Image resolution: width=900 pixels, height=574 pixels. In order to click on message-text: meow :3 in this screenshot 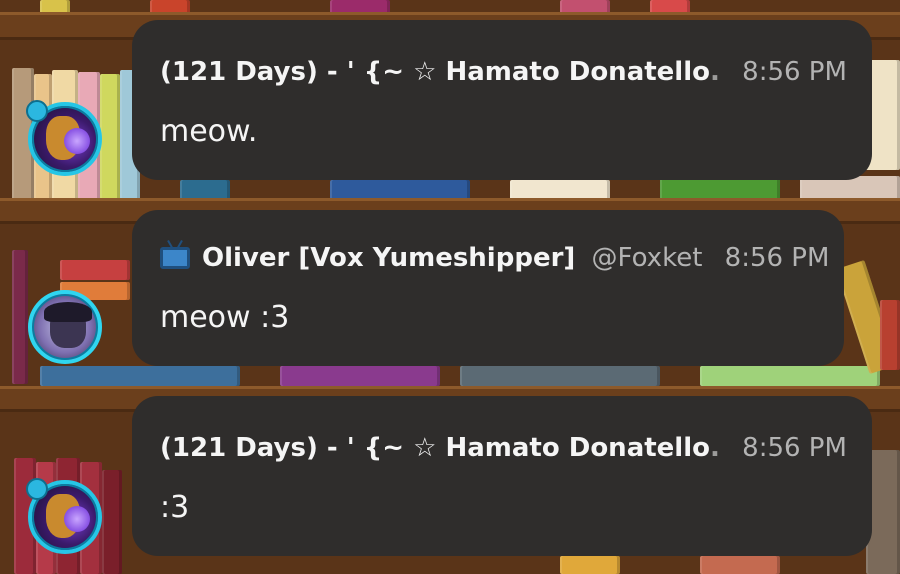, I will do `click(225, 317)`.